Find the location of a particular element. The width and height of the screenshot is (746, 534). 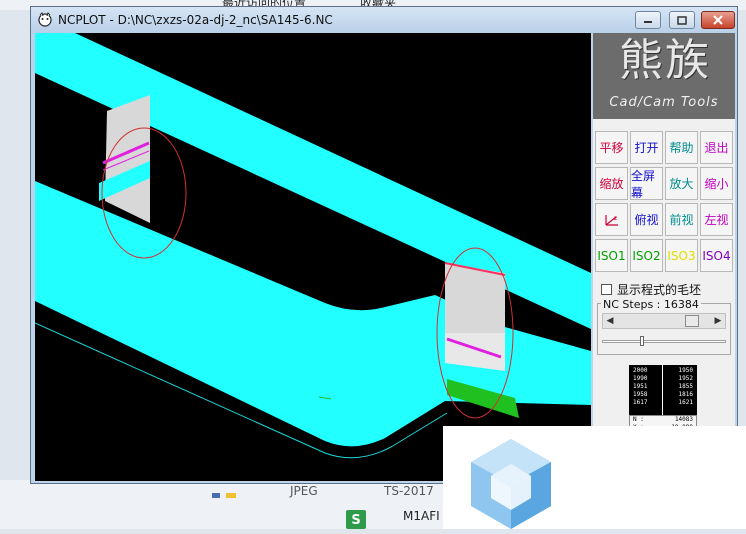

svg-text: z is located at coordinates (615, 218).